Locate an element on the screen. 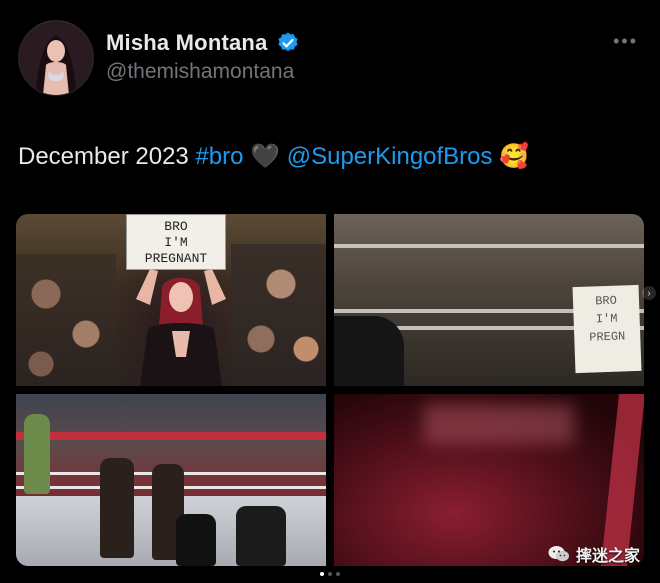 The width and height of the screenshot is (660, 583). author-handle: @themishamontana is located at coordinates (200, 72).